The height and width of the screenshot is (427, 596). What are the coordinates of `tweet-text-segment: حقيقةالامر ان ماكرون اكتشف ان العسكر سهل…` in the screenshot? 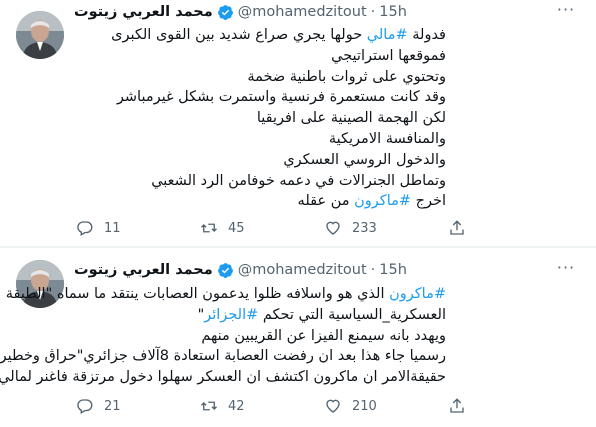 It's located at (223, 377).